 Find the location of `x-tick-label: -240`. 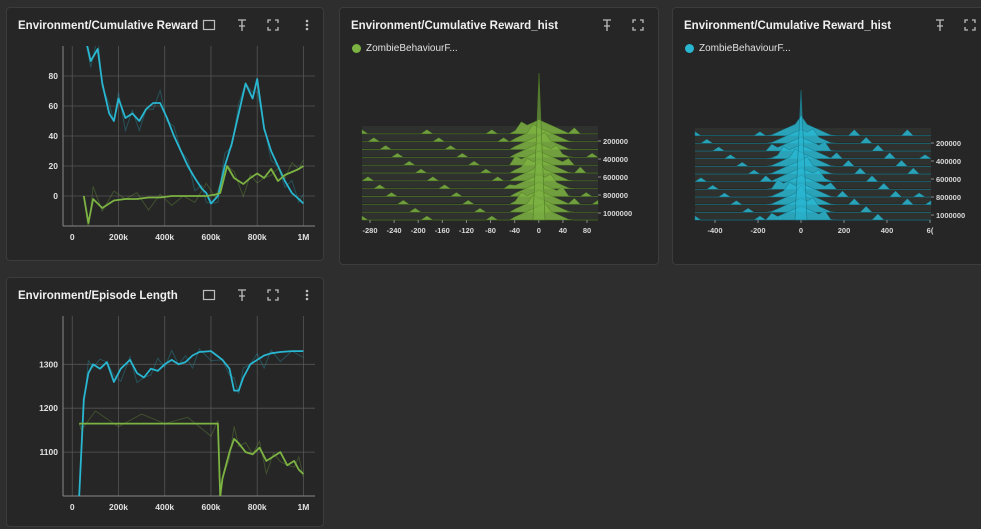

x-tick-label: -240 is located at coordinates (394, 230).